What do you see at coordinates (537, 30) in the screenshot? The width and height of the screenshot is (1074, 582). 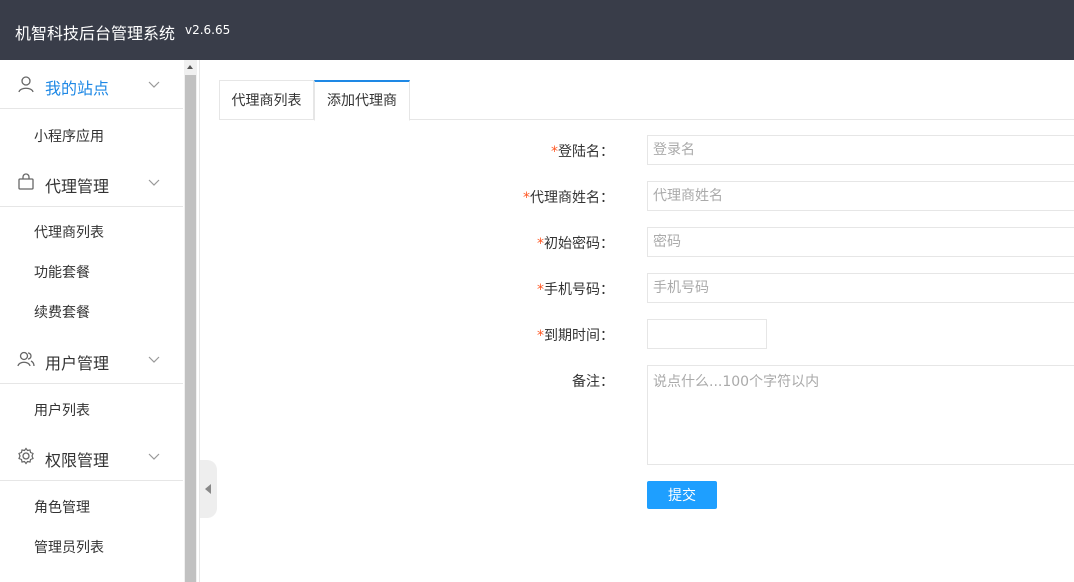 I see `top-header: 机智科技后台管理系统 v2.6.65` at bounding box center [537, 30].